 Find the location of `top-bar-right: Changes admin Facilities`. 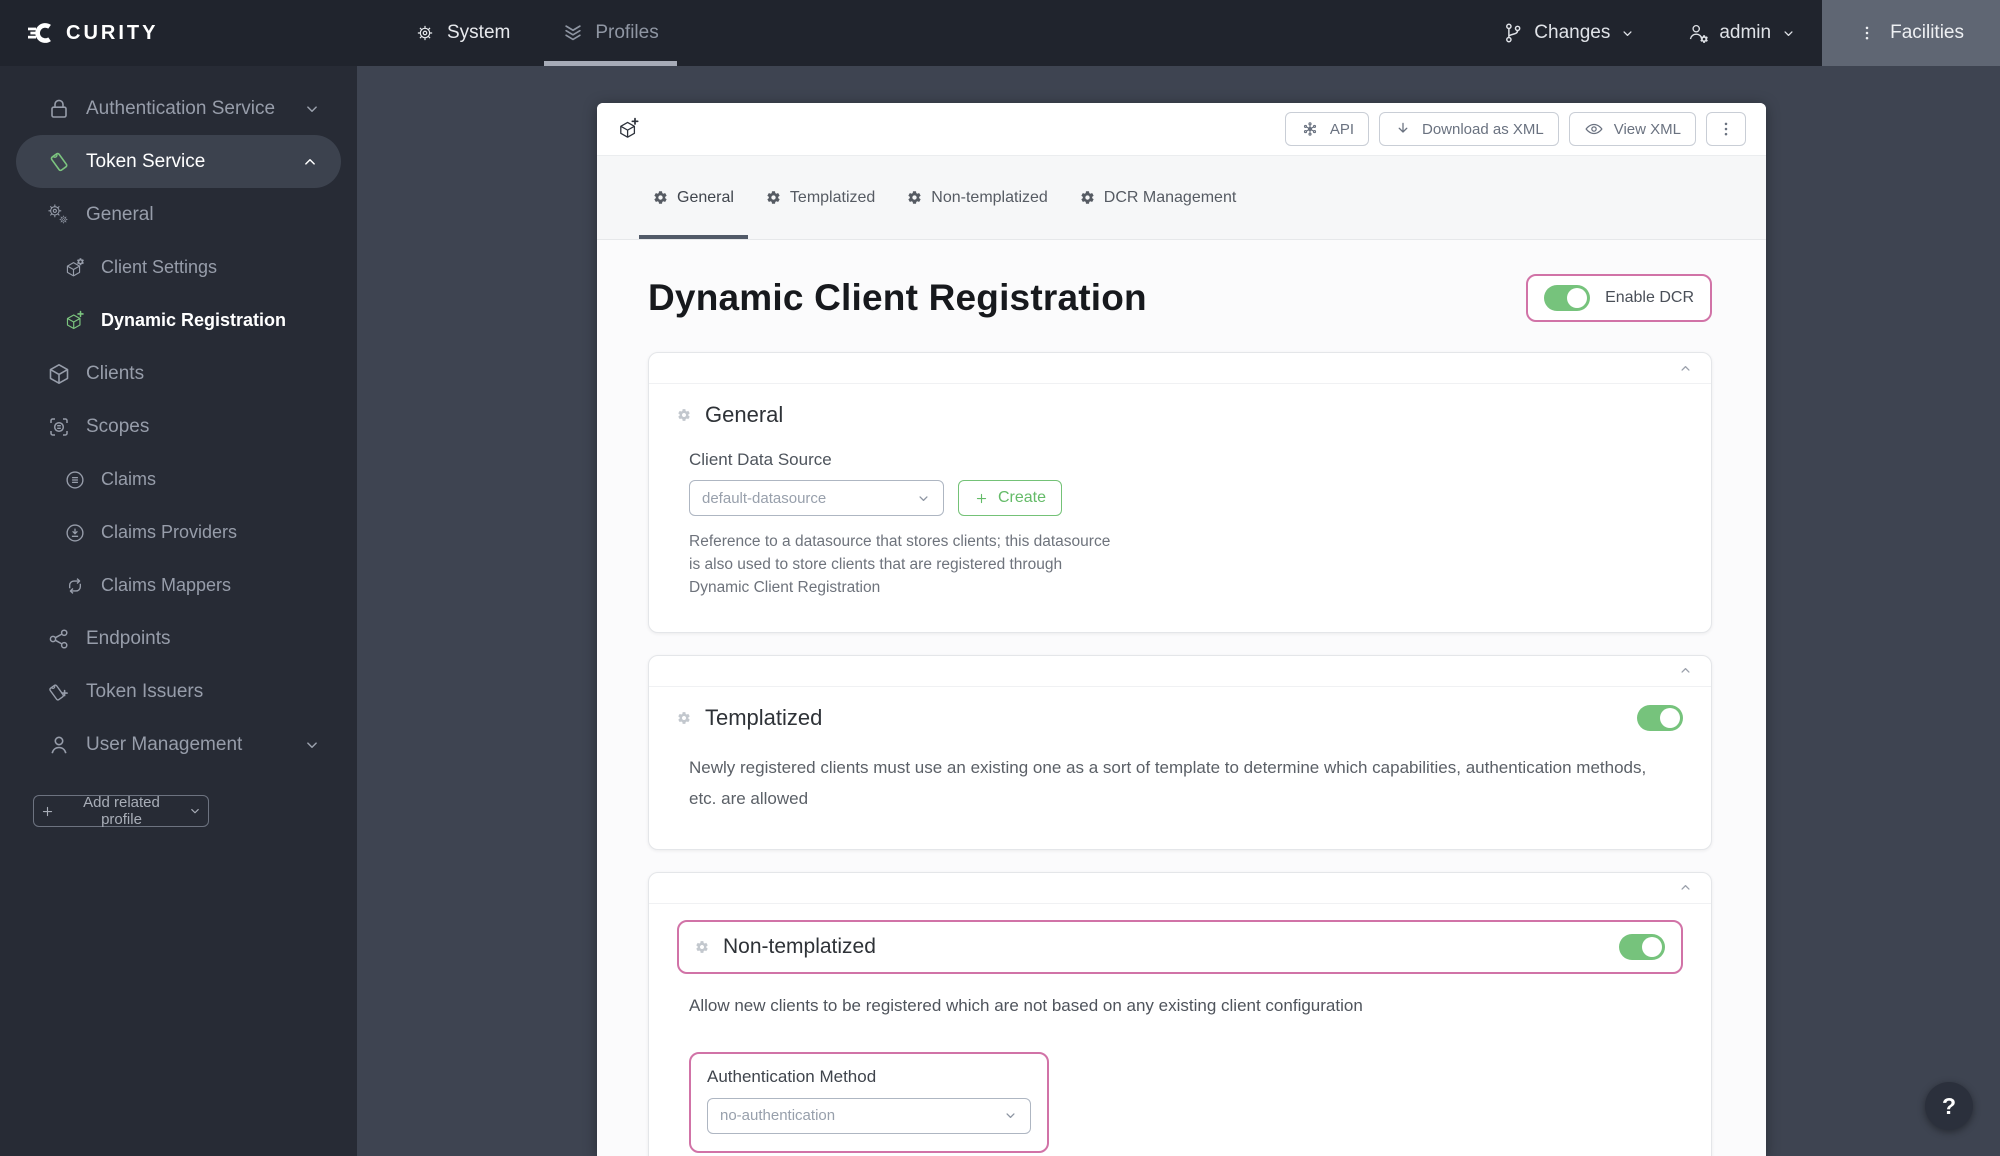

top-bar-right: Changes admin Facilities is located at coordinates (1738, 33).